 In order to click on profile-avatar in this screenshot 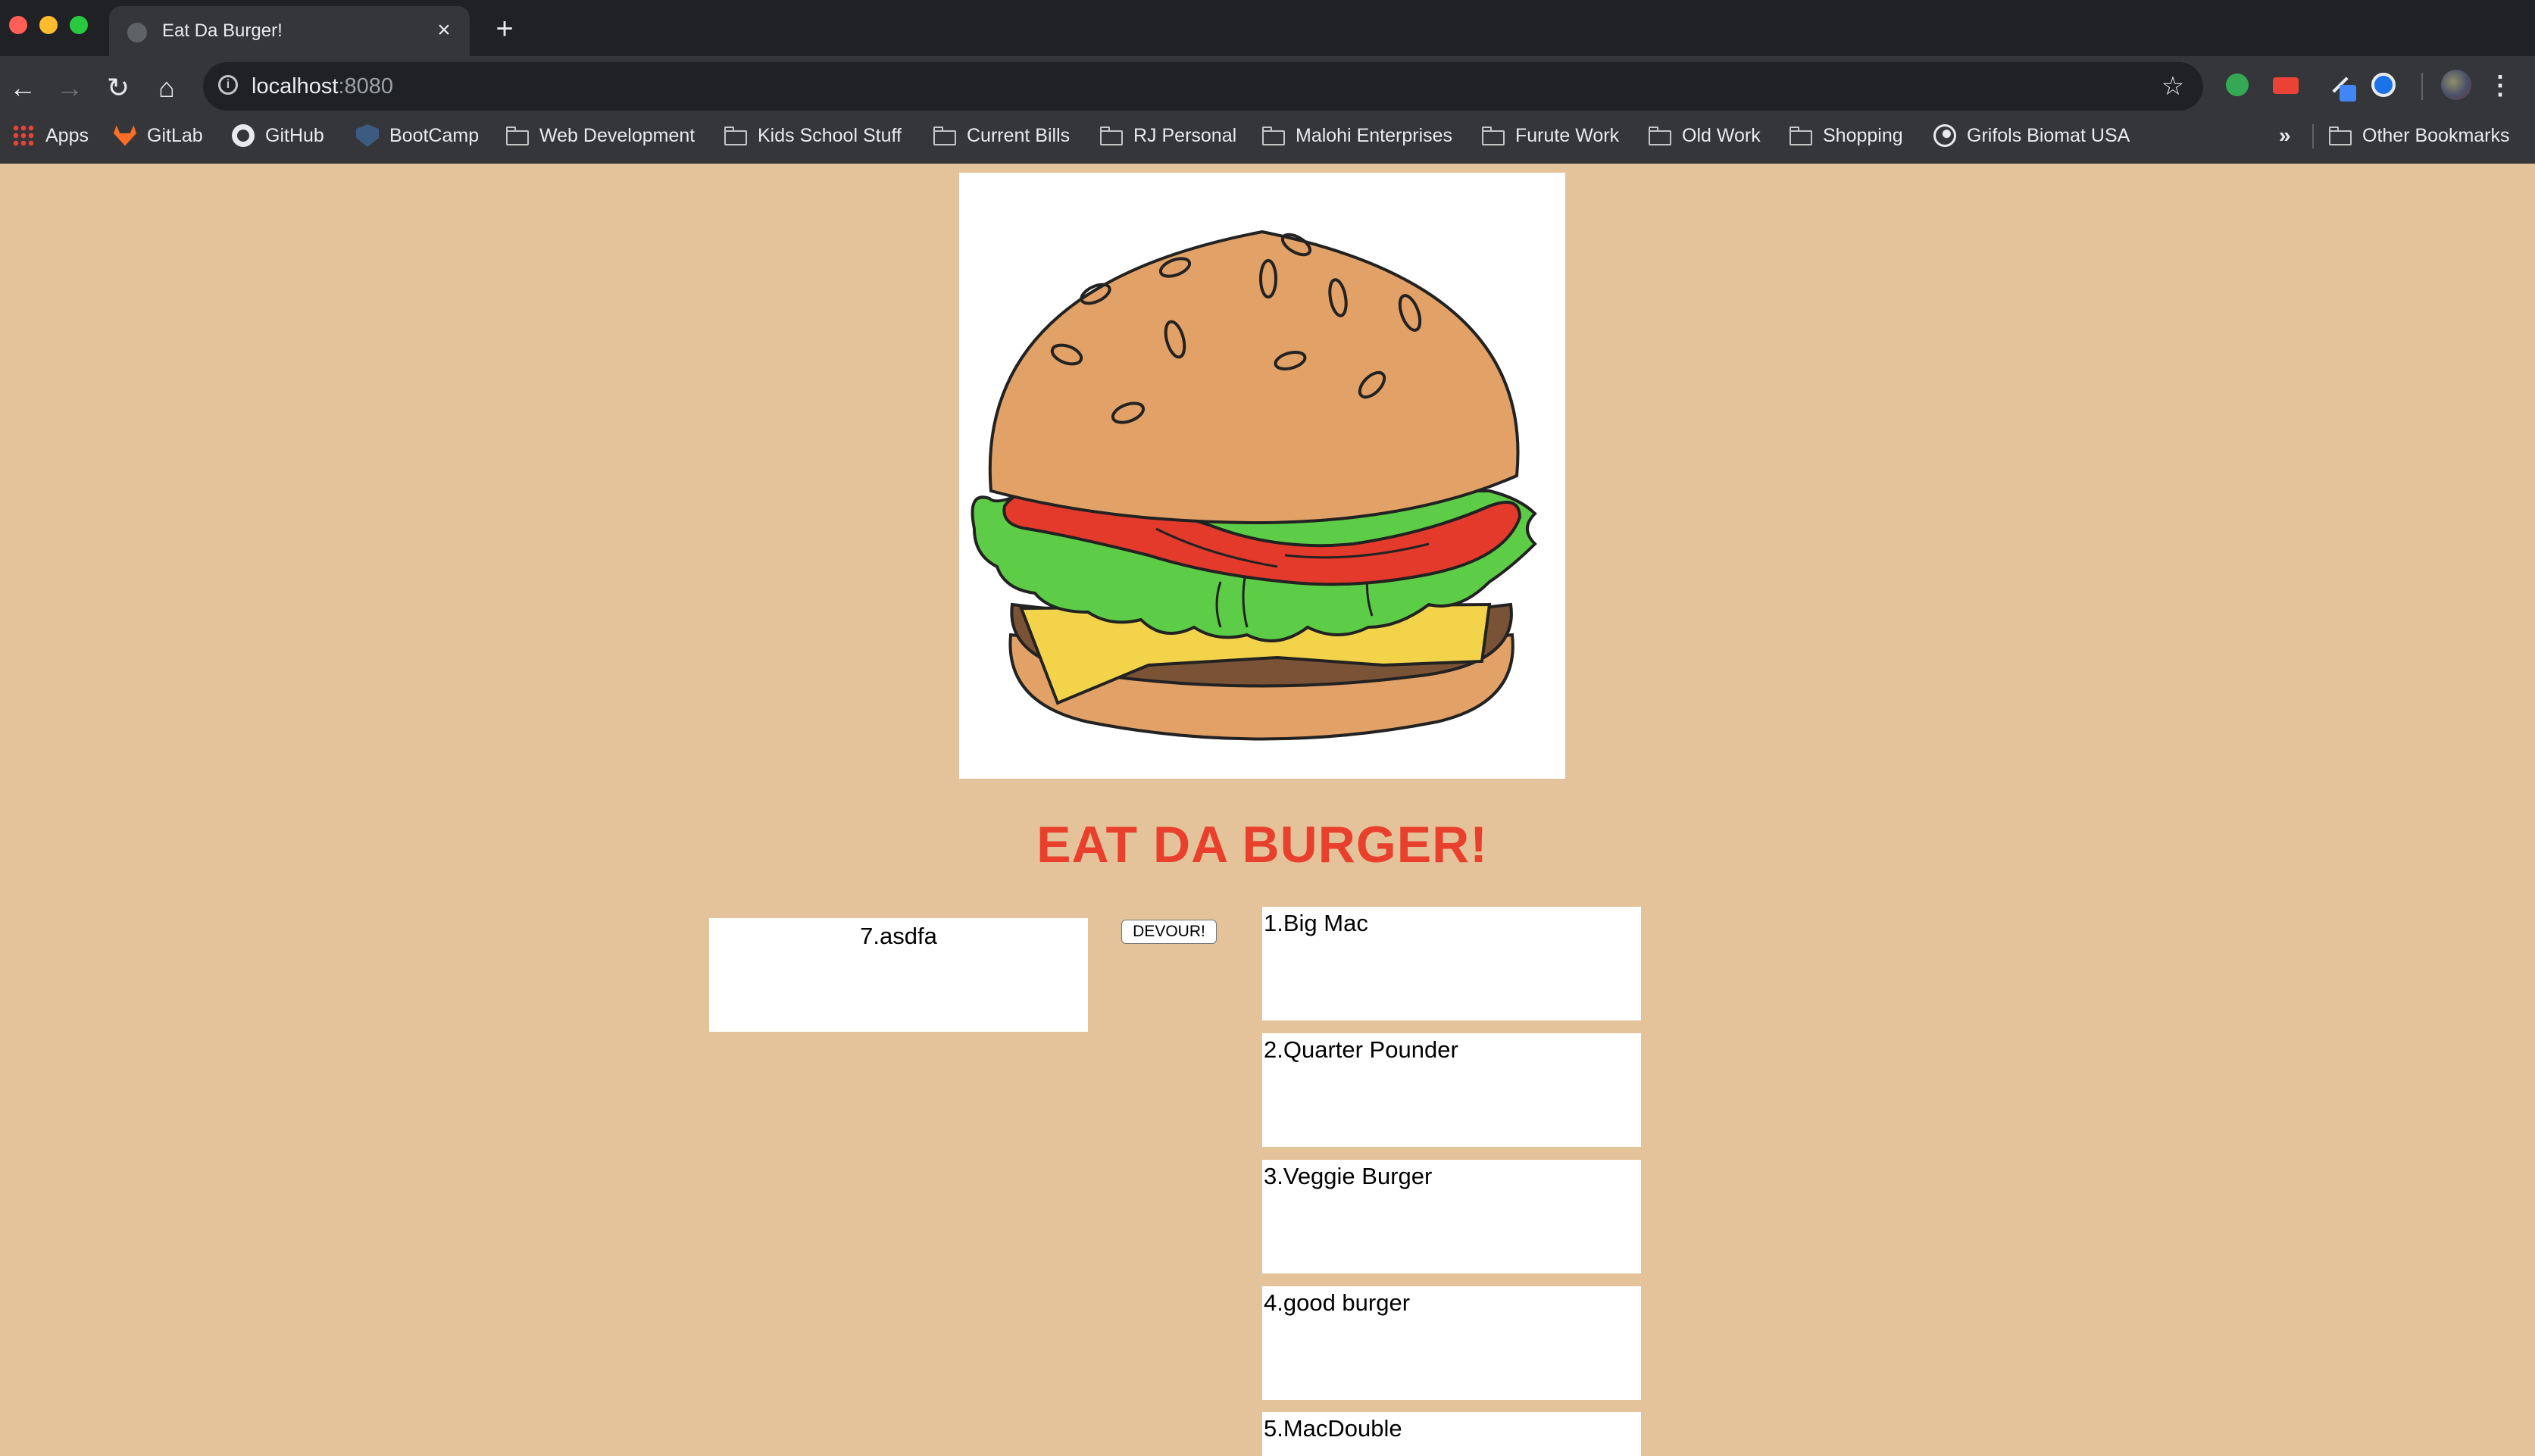, I will do `click(2456, 85)`.